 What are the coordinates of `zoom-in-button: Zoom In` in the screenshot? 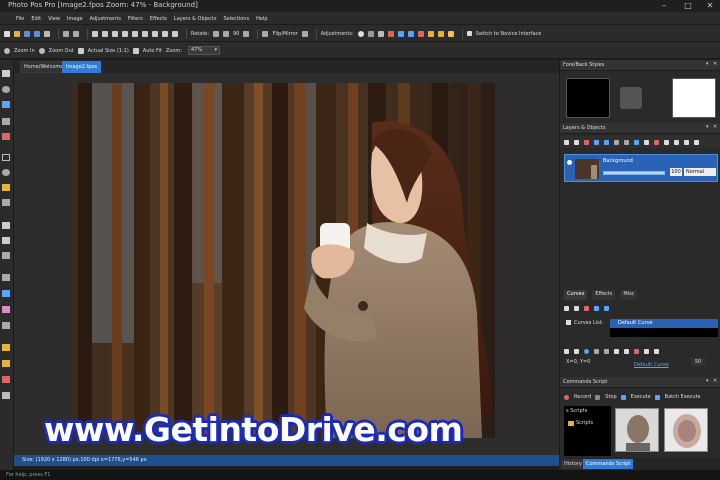 It's located at (24, 51).